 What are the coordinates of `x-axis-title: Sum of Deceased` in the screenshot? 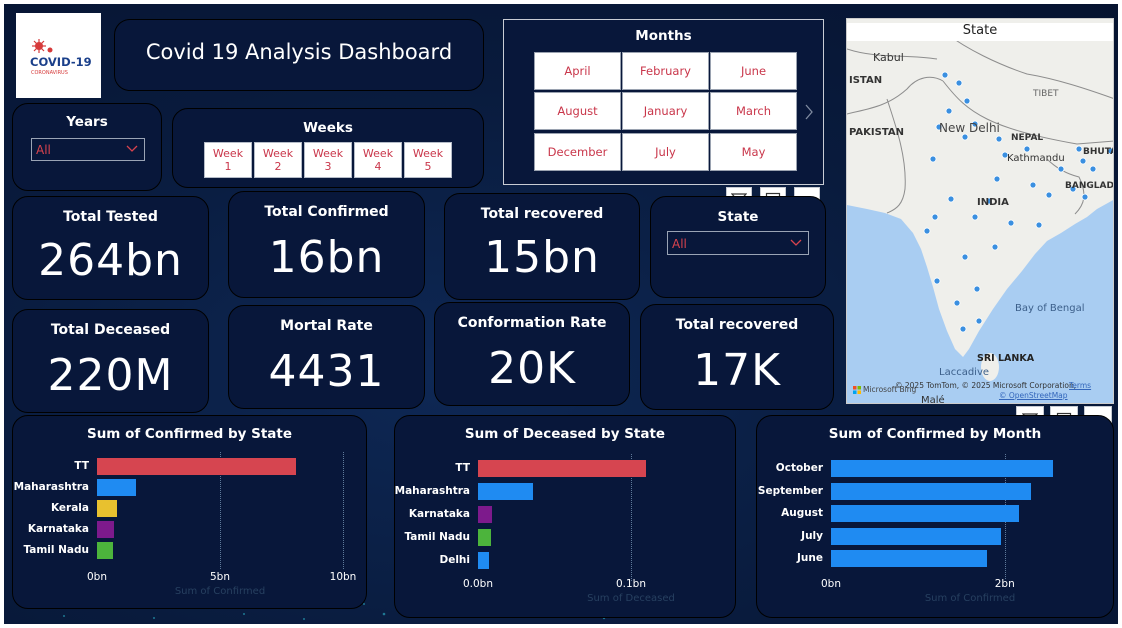 It's located at (631, 598).